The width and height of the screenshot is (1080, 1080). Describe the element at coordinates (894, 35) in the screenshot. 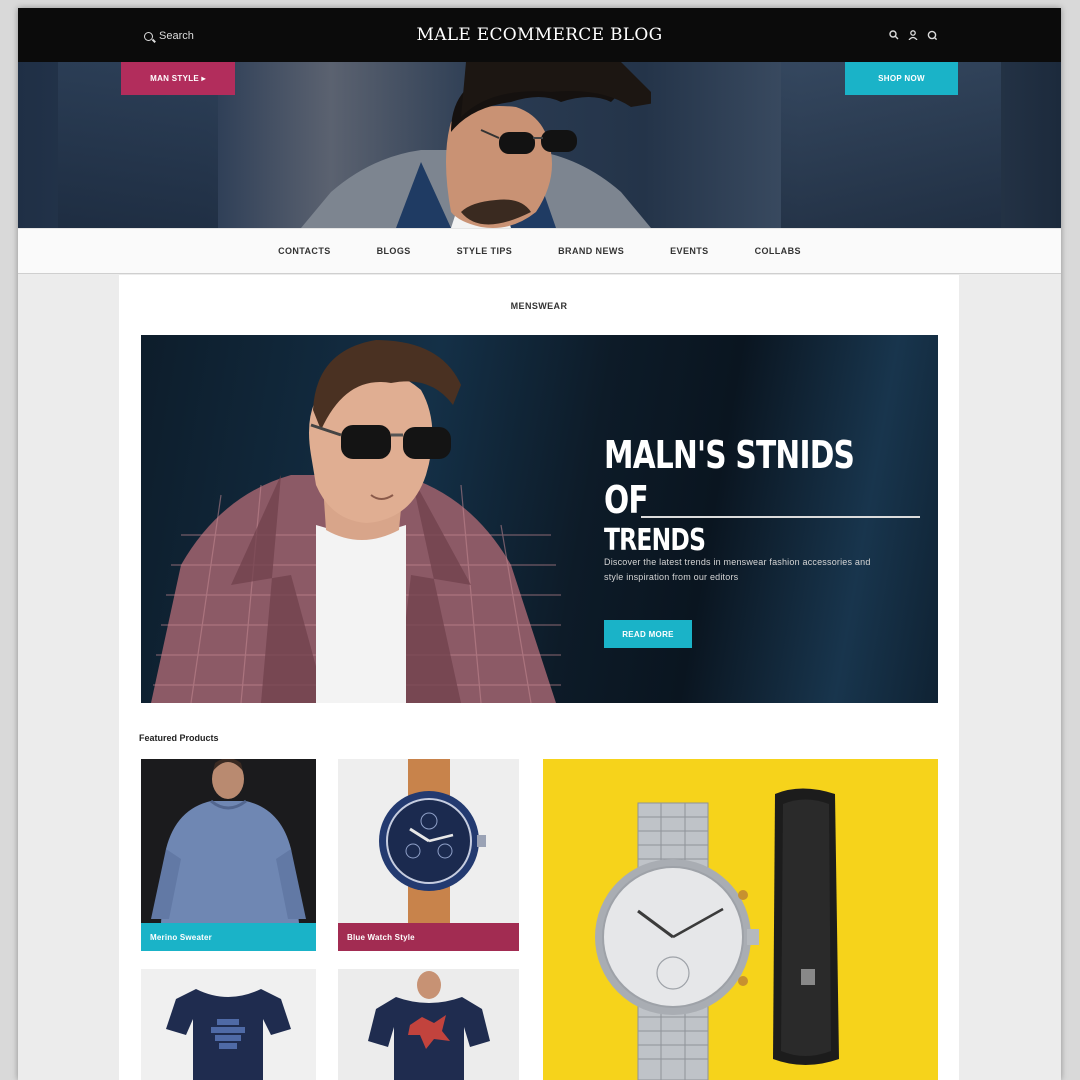

I see `search-icon` at that location.